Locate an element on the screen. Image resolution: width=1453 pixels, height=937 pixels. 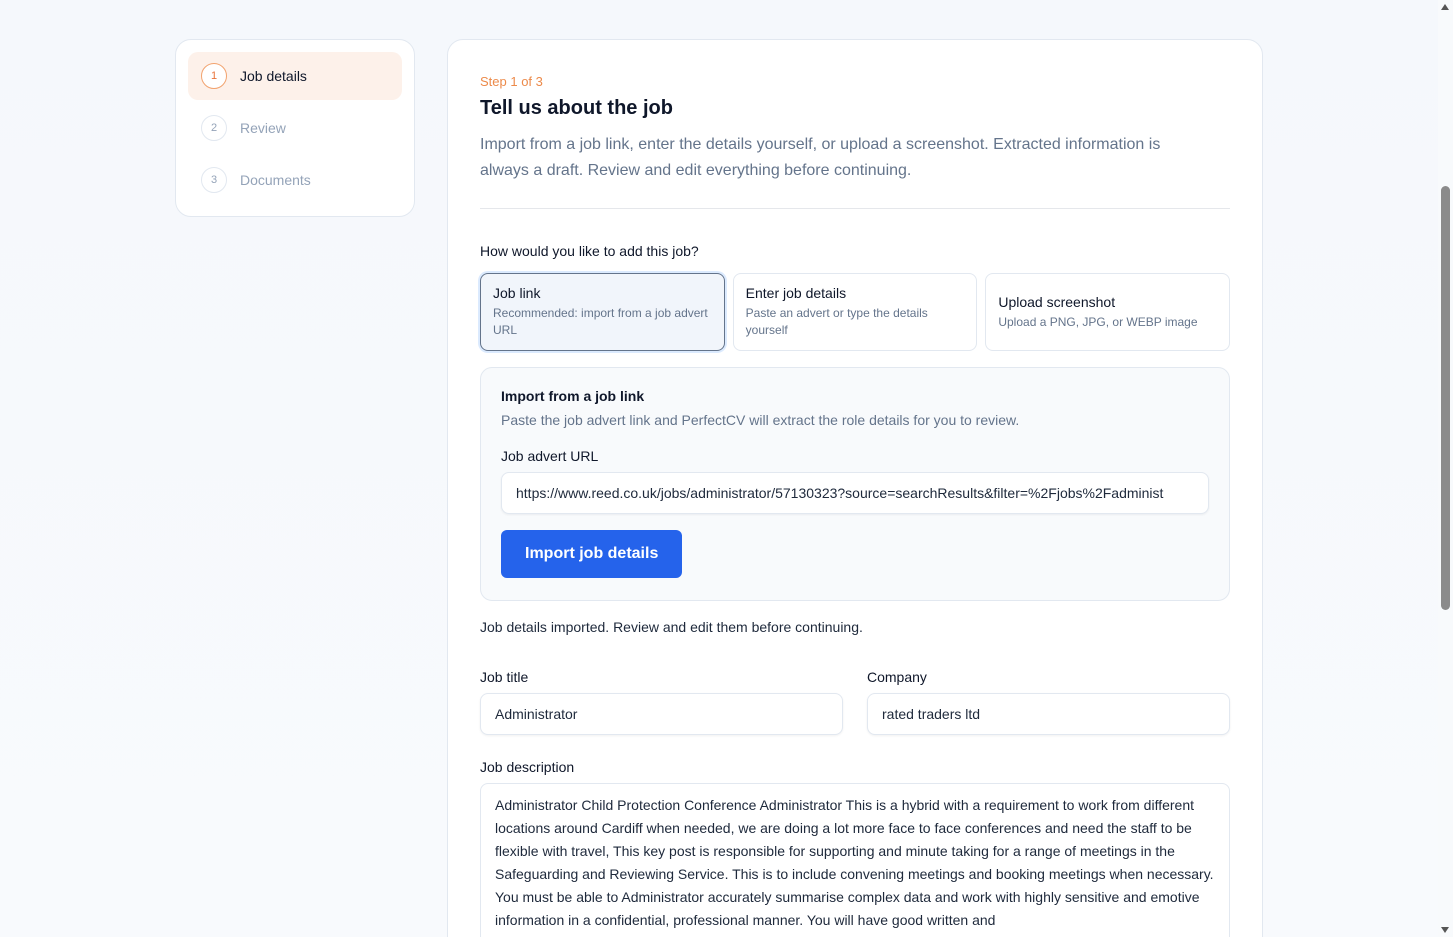
option-title: Job link is located at coordinates (517, 293).